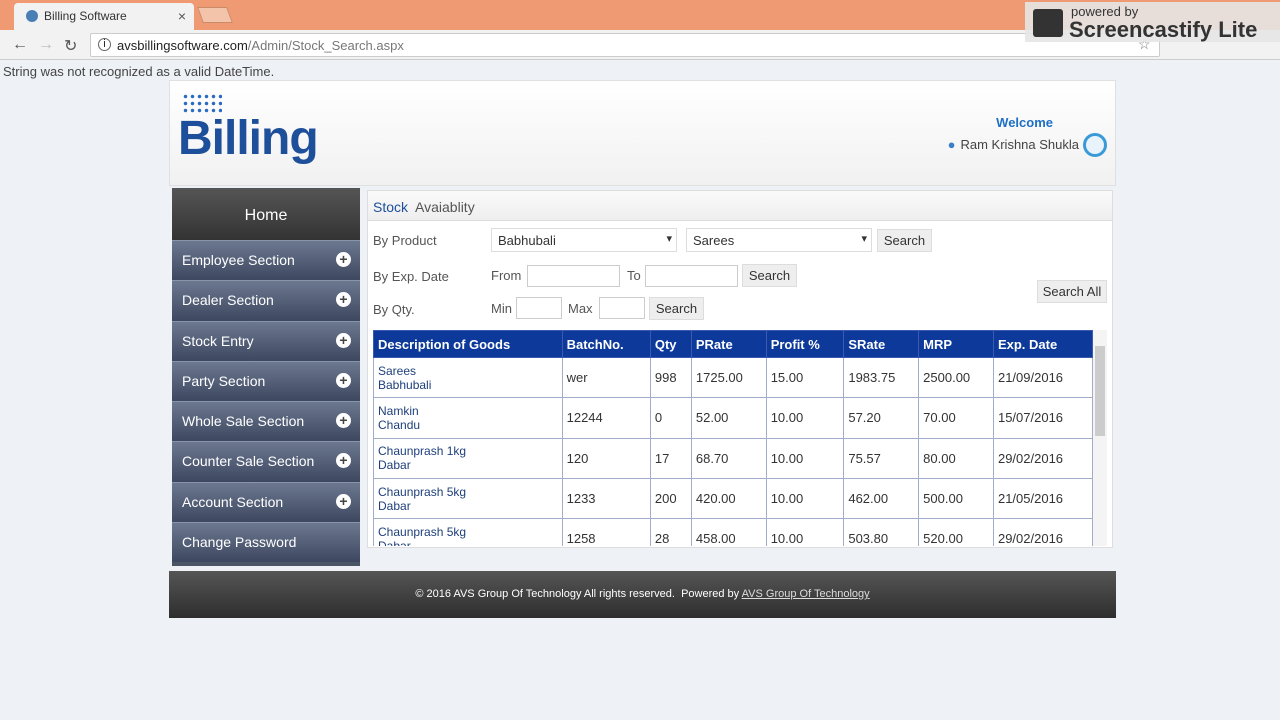 The image size is (1280, 720). Describe the element at coordinates (32, 16) in the screenshot. I see `favicon-icon` at that location.